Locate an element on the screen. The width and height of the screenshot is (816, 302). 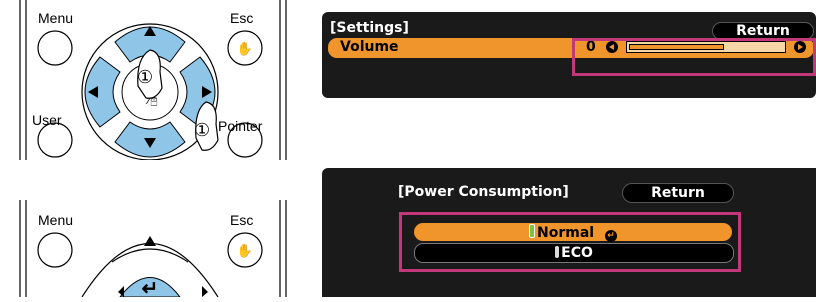
power-title: [Power Consumption] is located at coordinates (483, 192).